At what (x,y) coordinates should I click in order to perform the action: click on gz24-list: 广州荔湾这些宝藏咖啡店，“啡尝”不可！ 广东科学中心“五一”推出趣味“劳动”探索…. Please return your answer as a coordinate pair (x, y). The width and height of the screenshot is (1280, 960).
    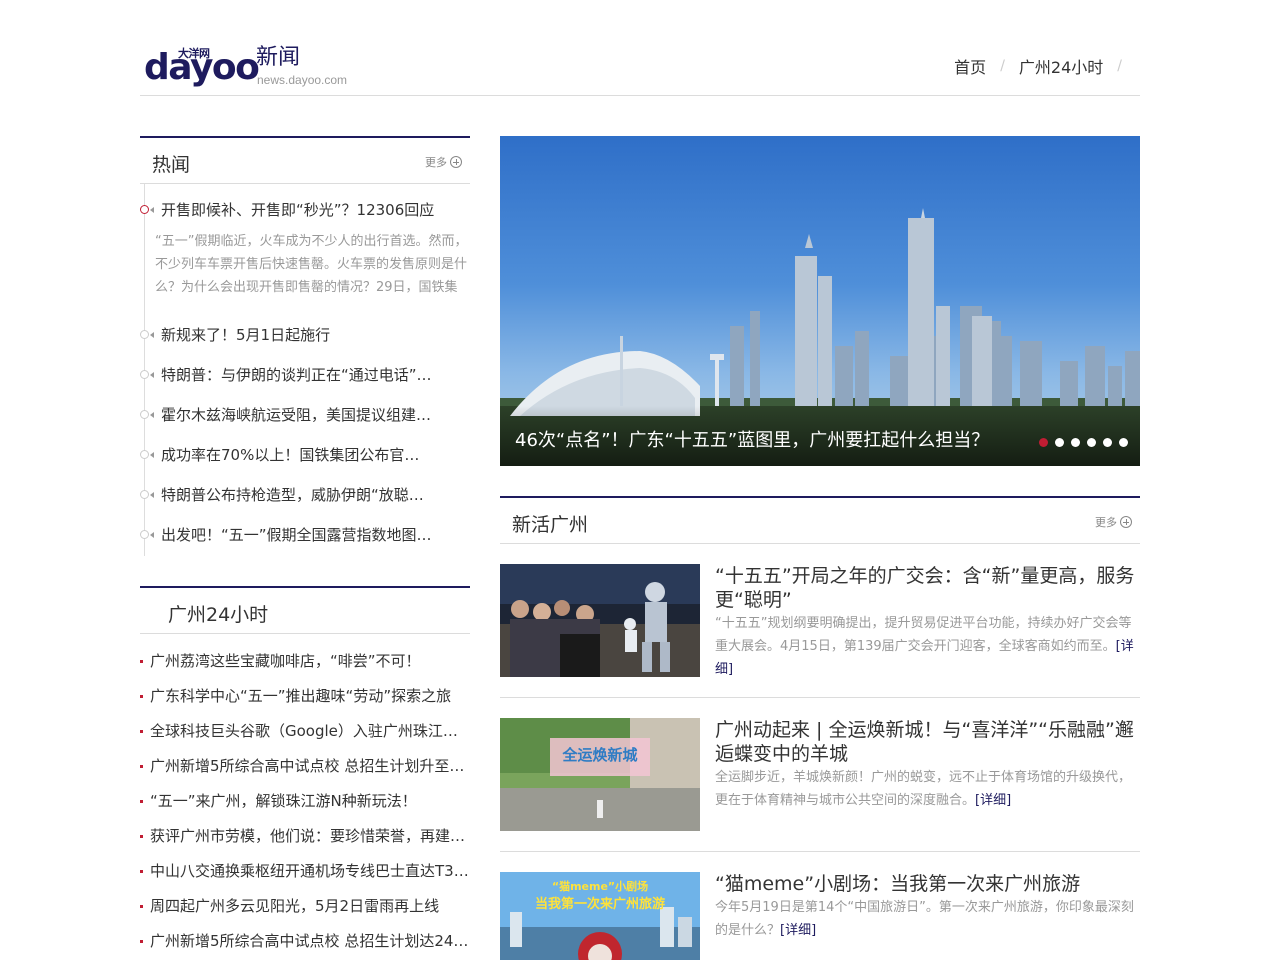
    Looking at the image, I should click on (305, 805).